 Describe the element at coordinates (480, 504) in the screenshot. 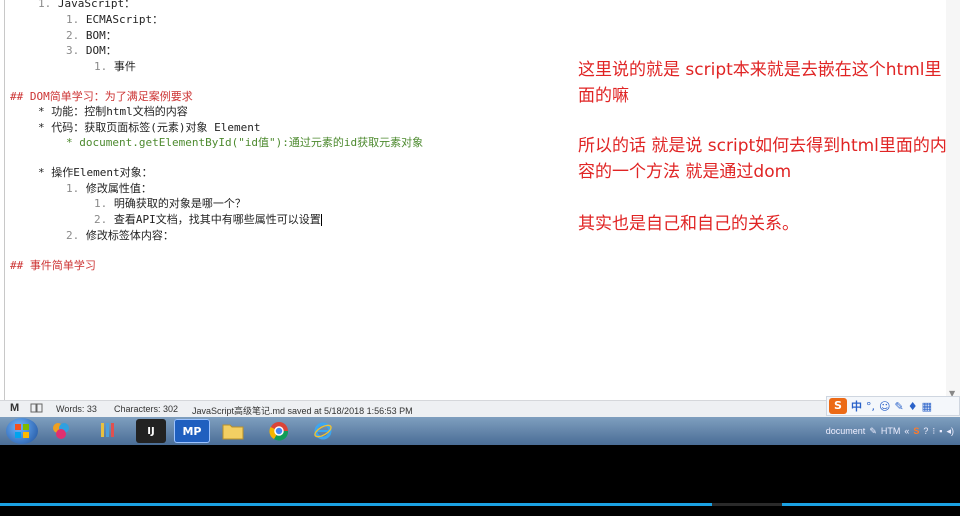

I see `video-progress-bar` at that location.